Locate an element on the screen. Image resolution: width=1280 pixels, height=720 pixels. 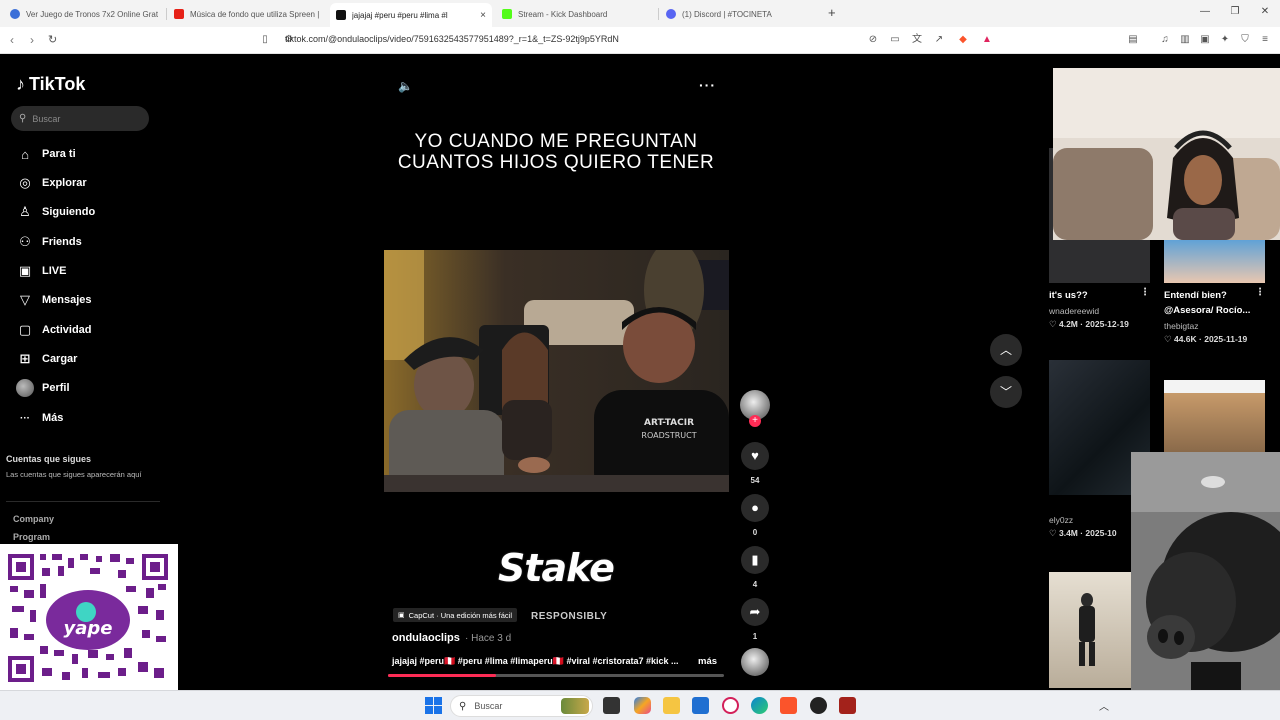
minimize-button: — is located at coordinates (1205, 11).